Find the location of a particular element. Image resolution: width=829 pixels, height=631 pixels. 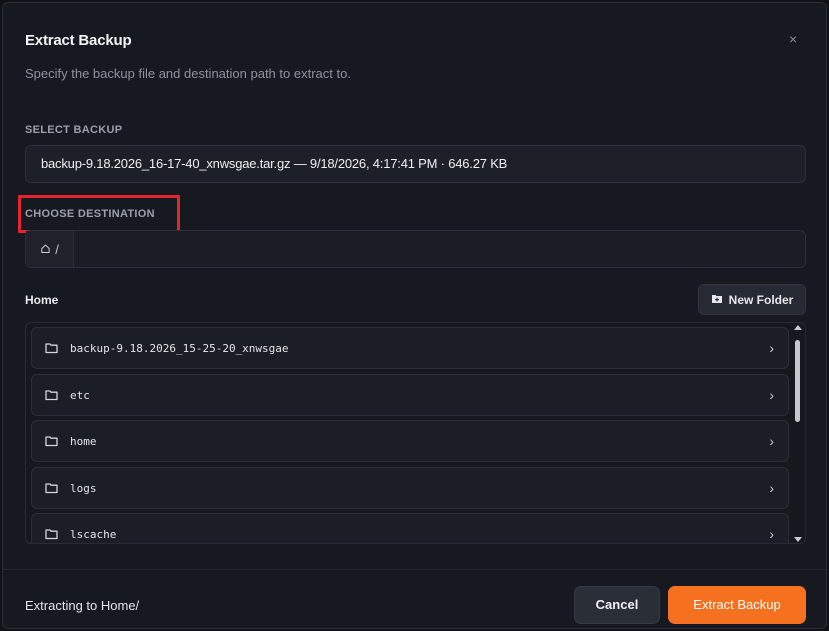

extract-status-text: Extracting to Home/ is located at coordinates (82, 605).